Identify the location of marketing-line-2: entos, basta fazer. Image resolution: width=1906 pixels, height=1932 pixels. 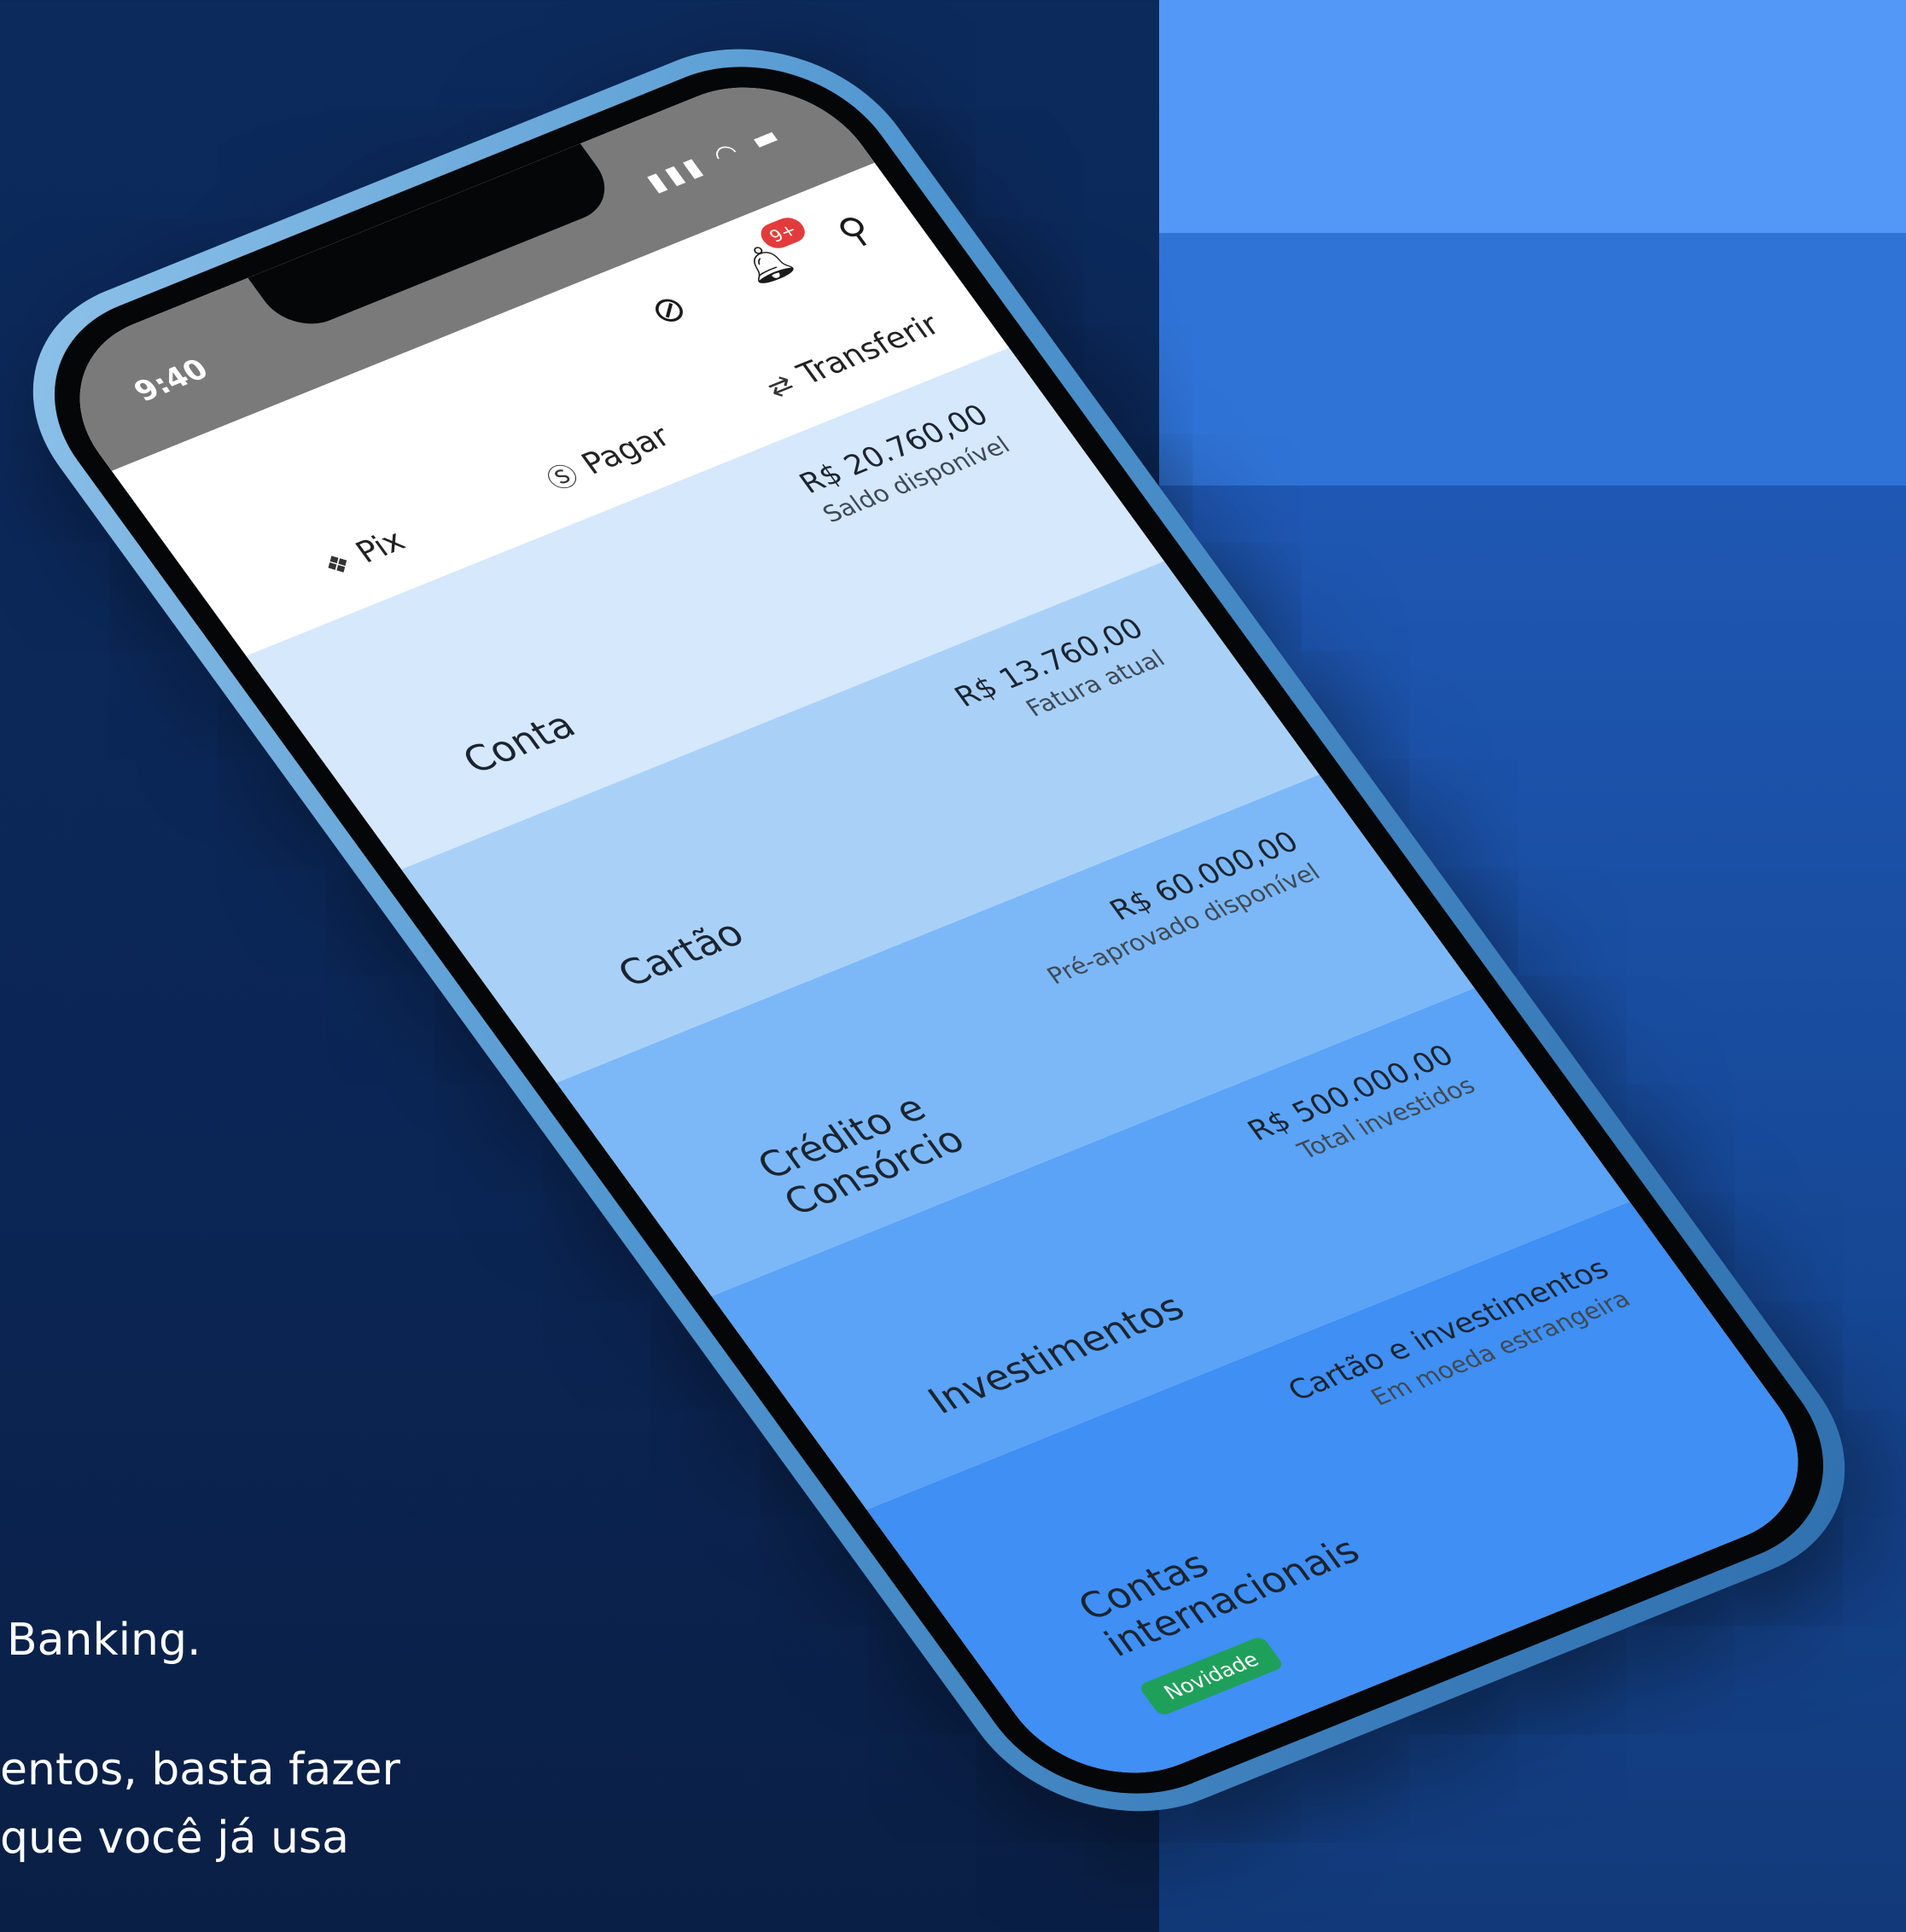
(200, 1769).